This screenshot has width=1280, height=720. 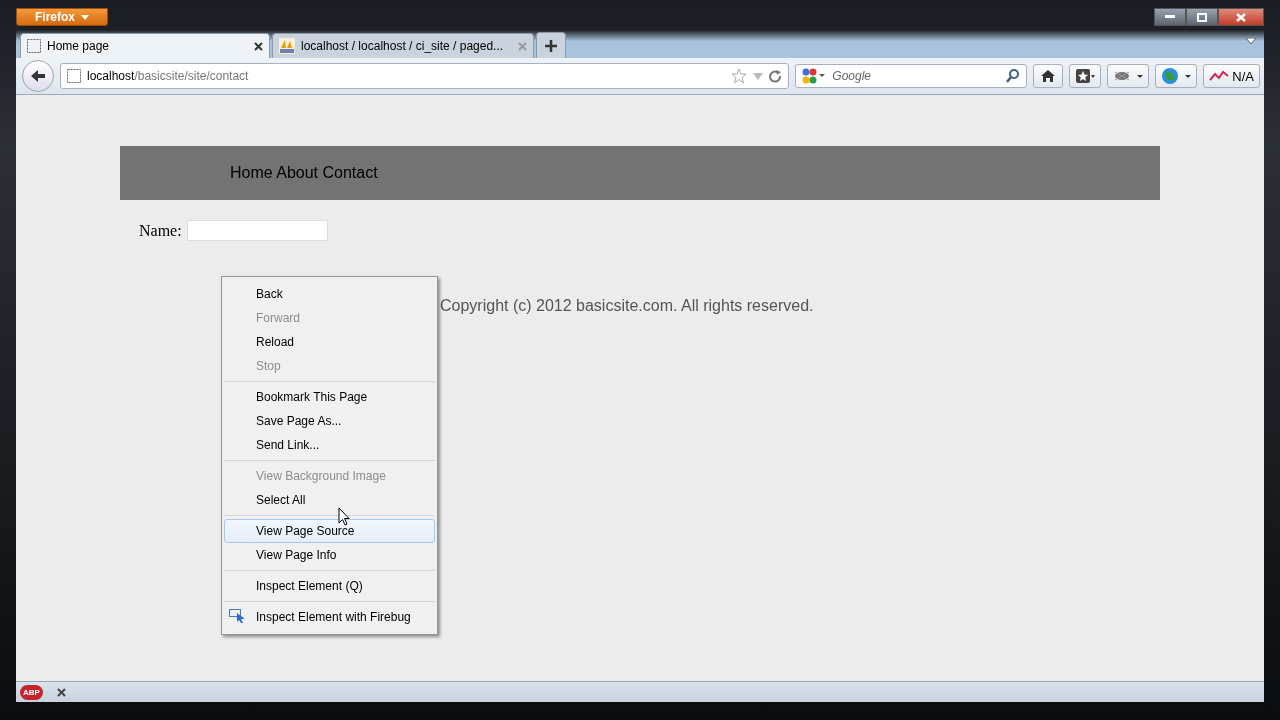 I want to click on home-button, so click(x=1048, y=76).